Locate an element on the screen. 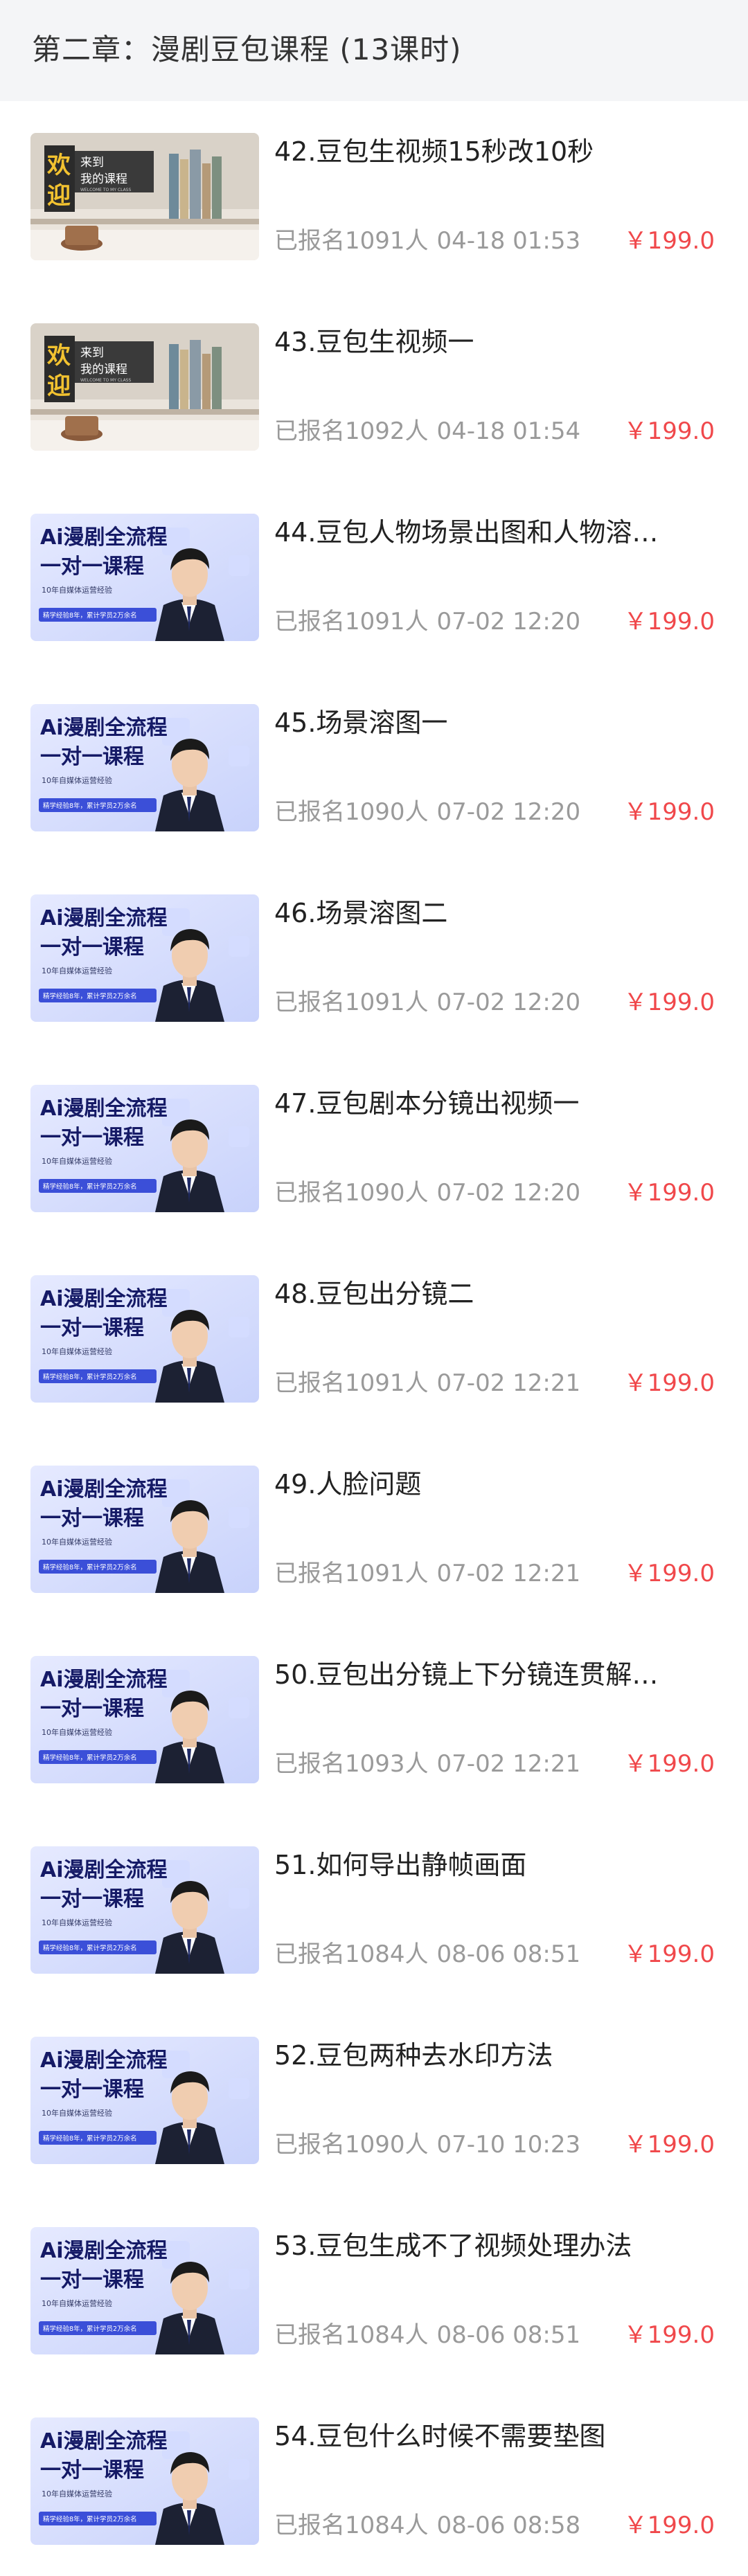  course-title: 51.如何导出静帧画面 is located at coordinates (400, 1865).